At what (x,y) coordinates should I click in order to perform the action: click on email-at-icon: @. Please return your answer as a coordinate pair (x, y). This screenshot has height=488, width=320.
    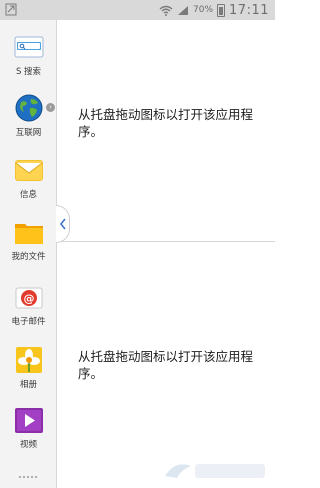
    Looking at the image, I should click on (29, 297).